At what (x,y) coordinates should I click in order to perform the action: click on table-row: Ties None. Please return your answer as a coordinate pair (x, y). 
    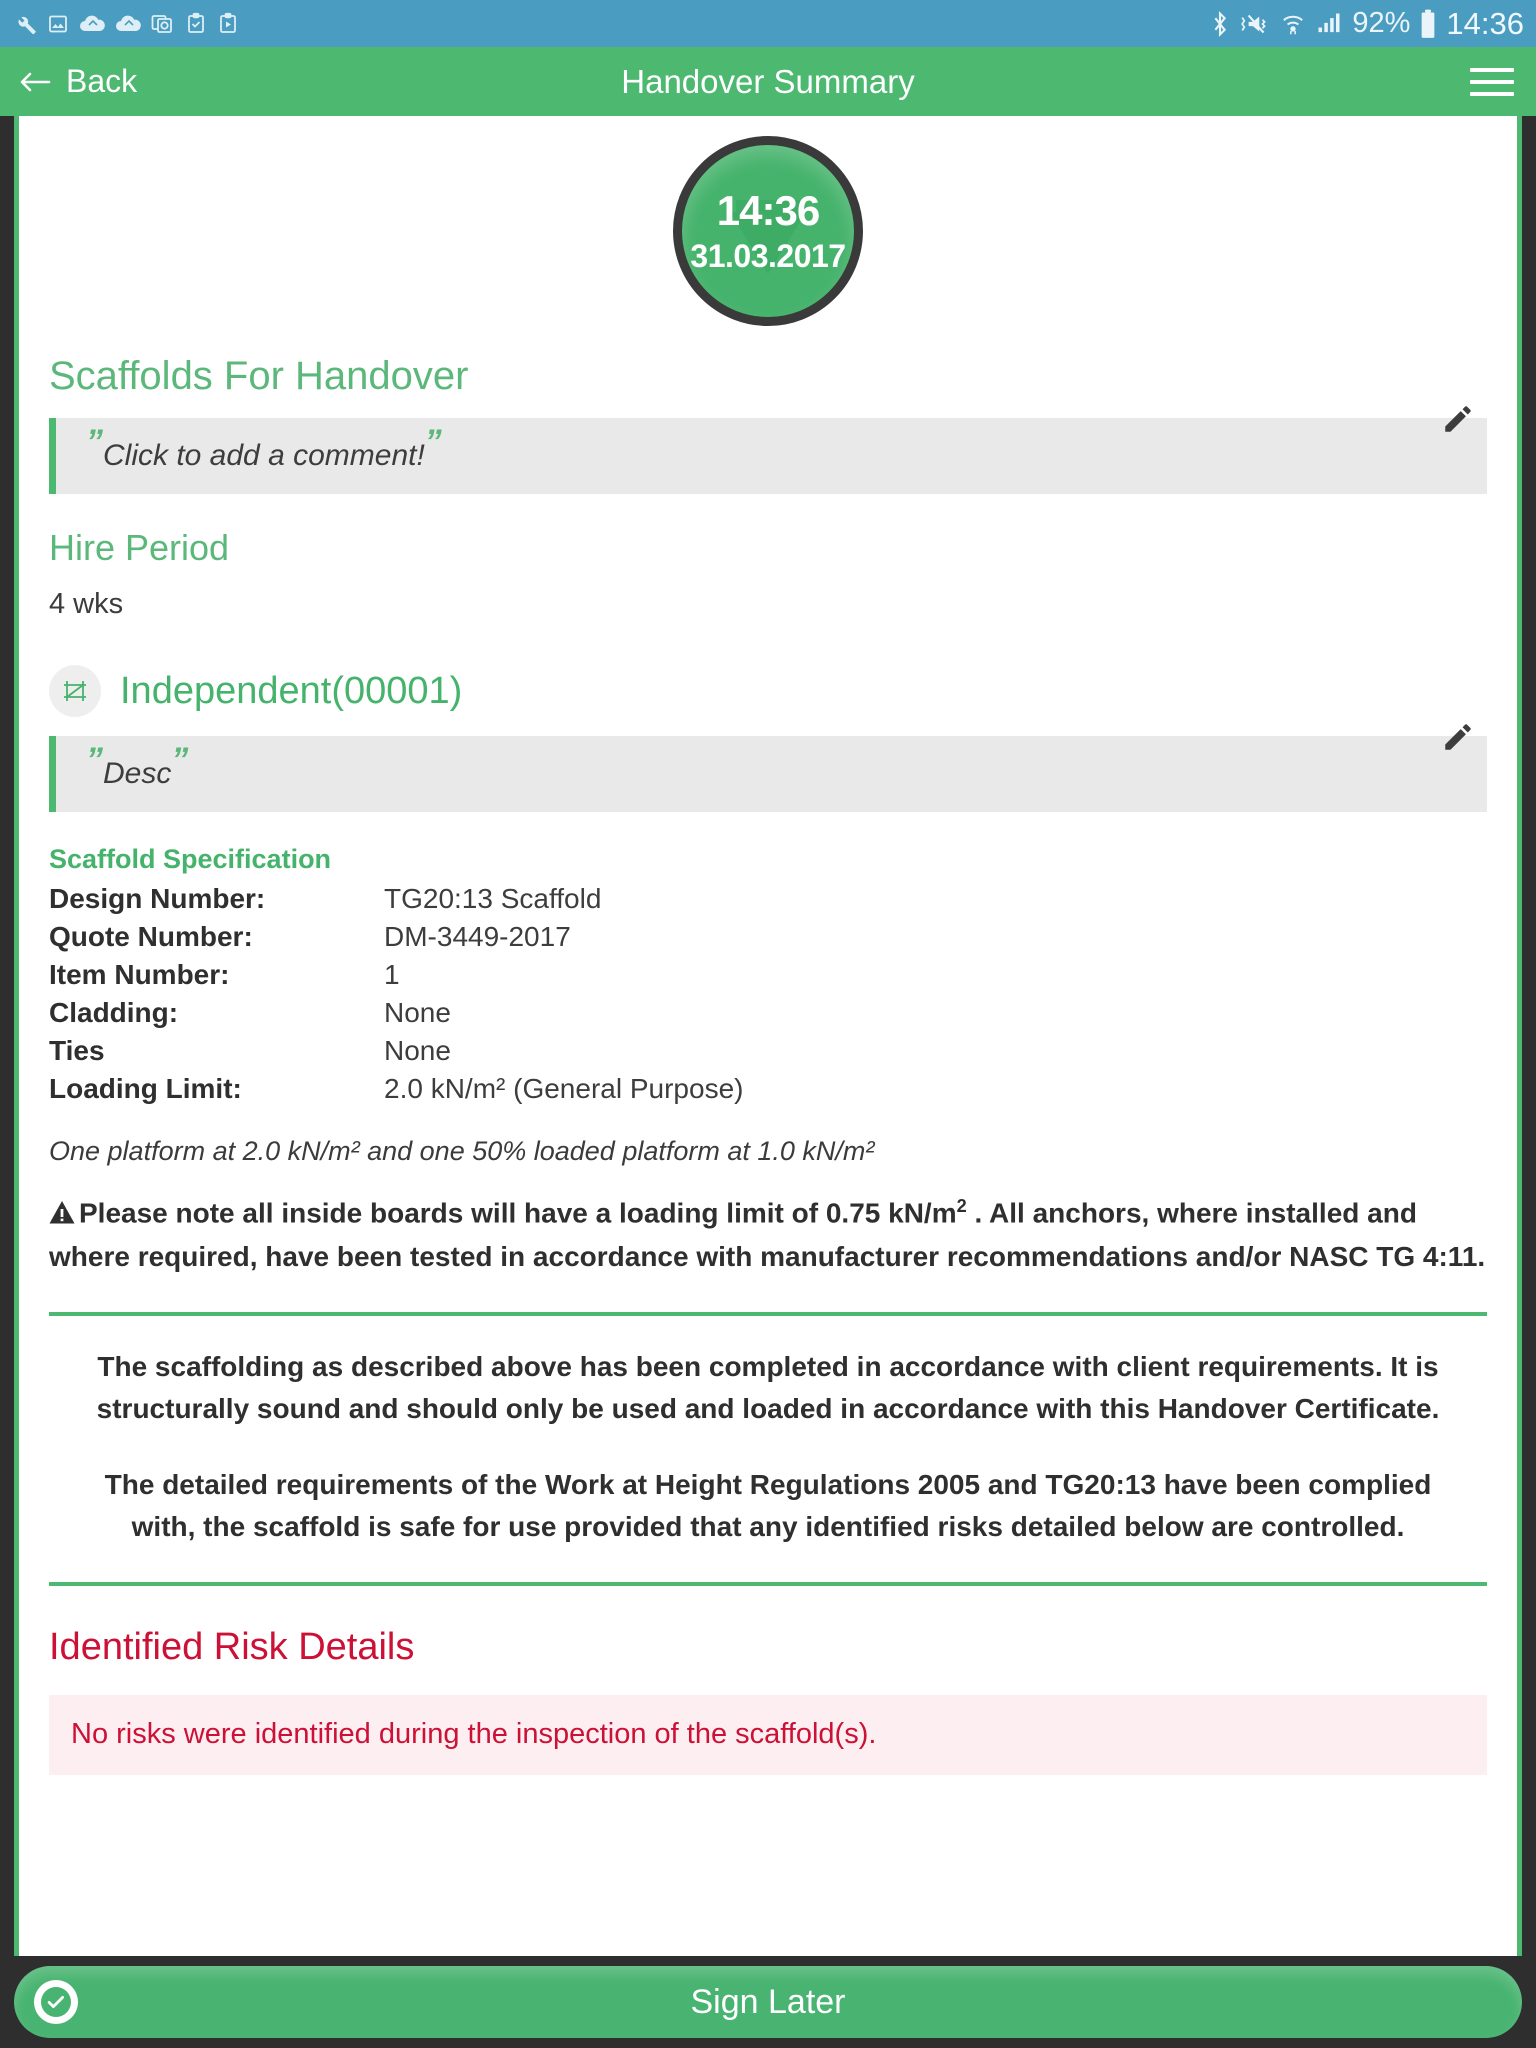
    Looking at the image, I should click on (768, 1051).